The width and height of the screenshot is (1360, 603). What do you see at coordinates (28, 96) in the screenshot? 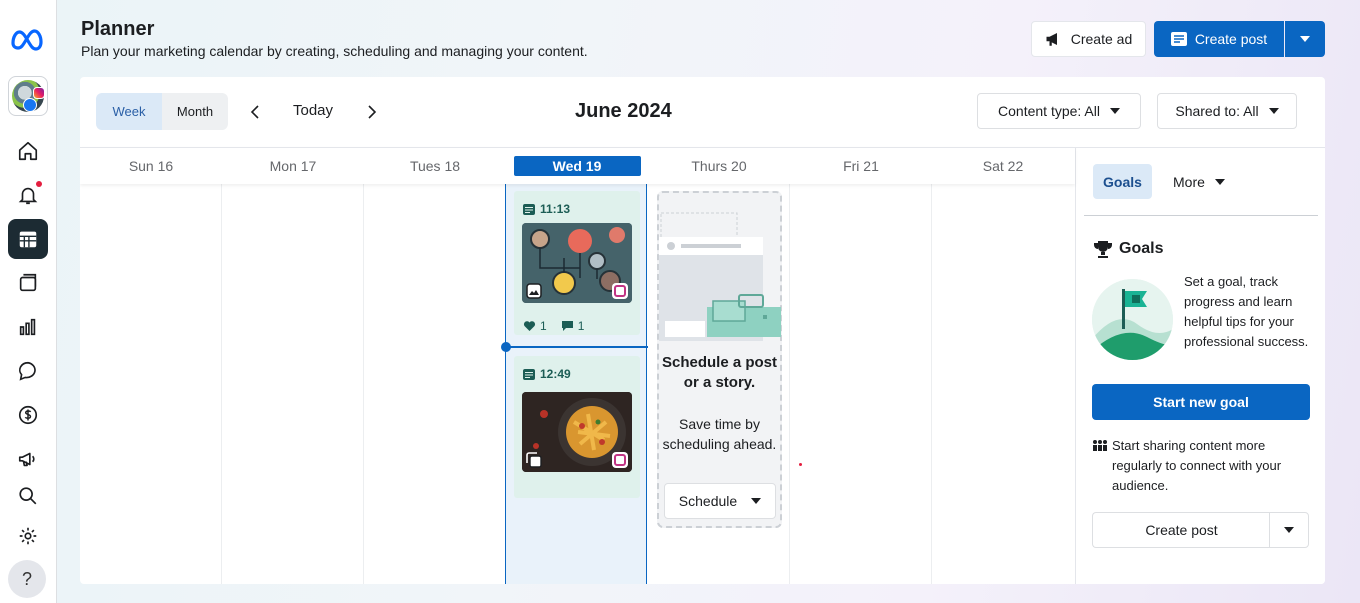
I see `account-avatar` at bounding box center [28, 96].